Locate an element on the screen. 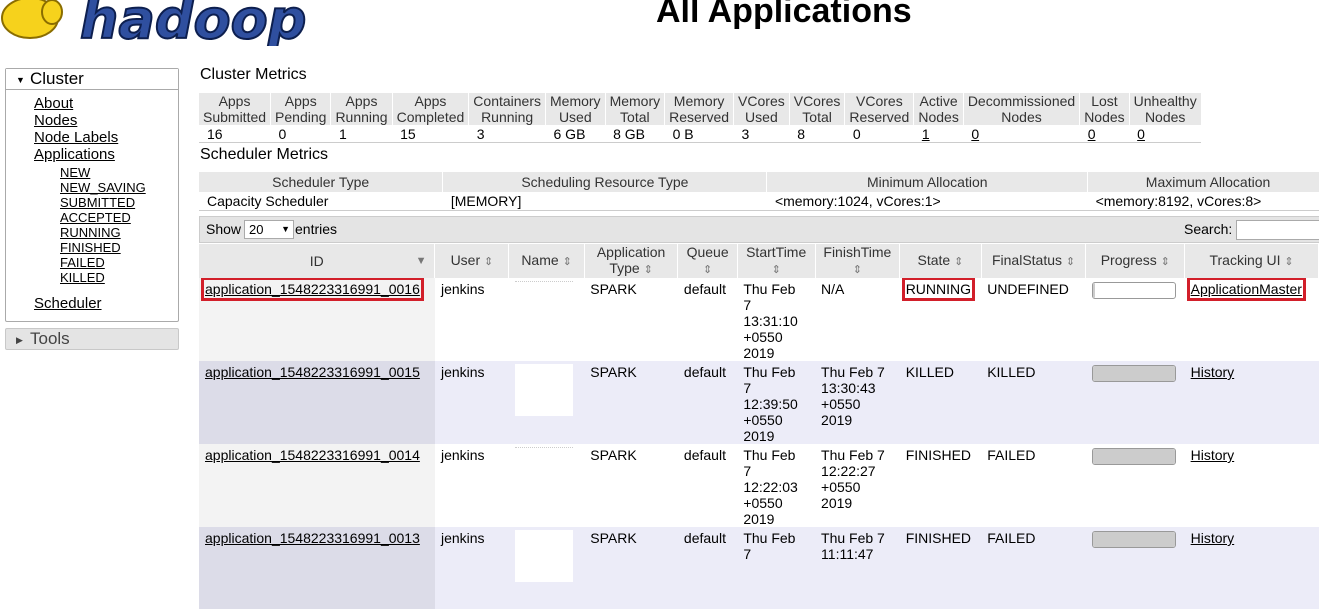 This screenshot has width=1319, height=609. nav-state-killed: KILLED is located at coordinates (103, 277).